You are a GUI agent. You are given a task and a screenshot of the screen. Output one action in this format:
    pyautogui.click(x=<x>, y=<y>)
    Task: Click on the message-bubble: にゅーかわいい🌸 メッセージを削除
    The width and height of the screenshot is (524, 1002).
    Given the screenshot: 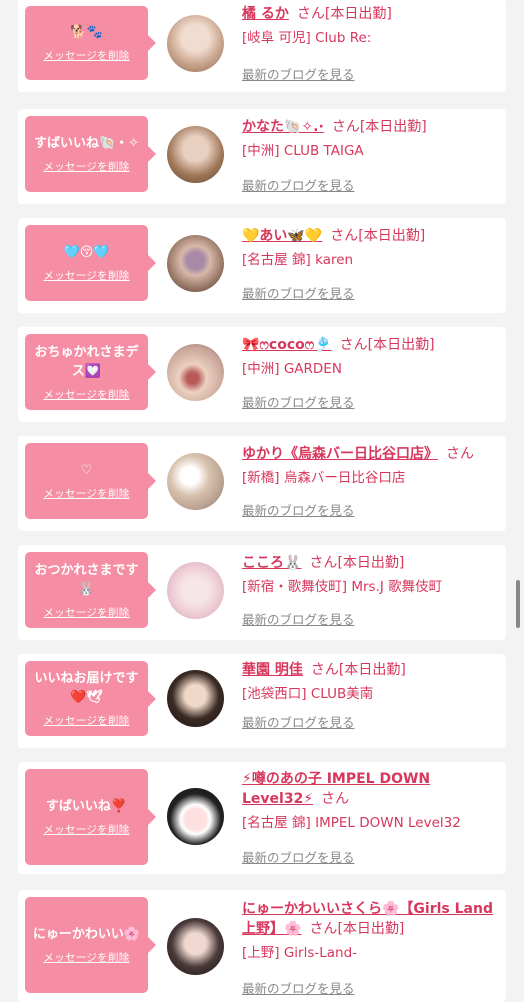 What is the action you would take?
    pyautogui.click(x=90, y=945)
    